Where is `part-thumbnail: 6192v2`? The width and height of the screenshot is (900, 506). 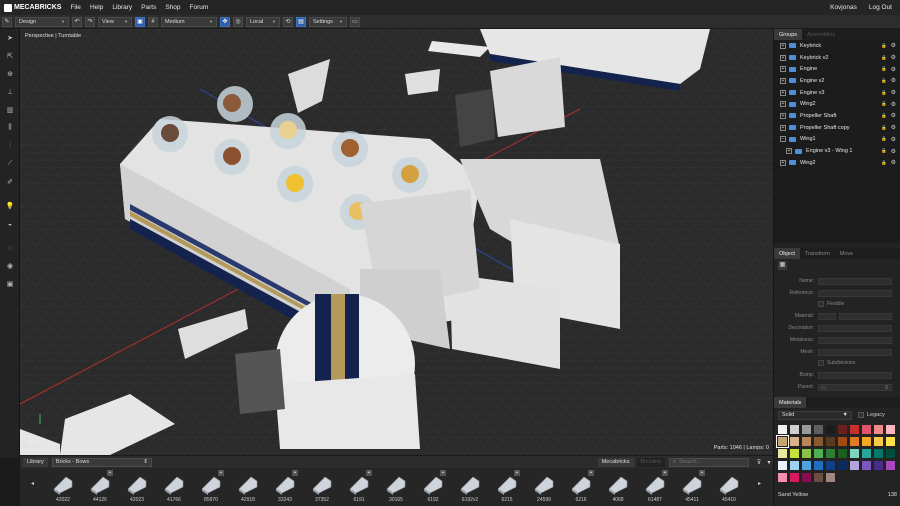 part-thumbnail: 6192v2 is located at coordinates (470, 487).